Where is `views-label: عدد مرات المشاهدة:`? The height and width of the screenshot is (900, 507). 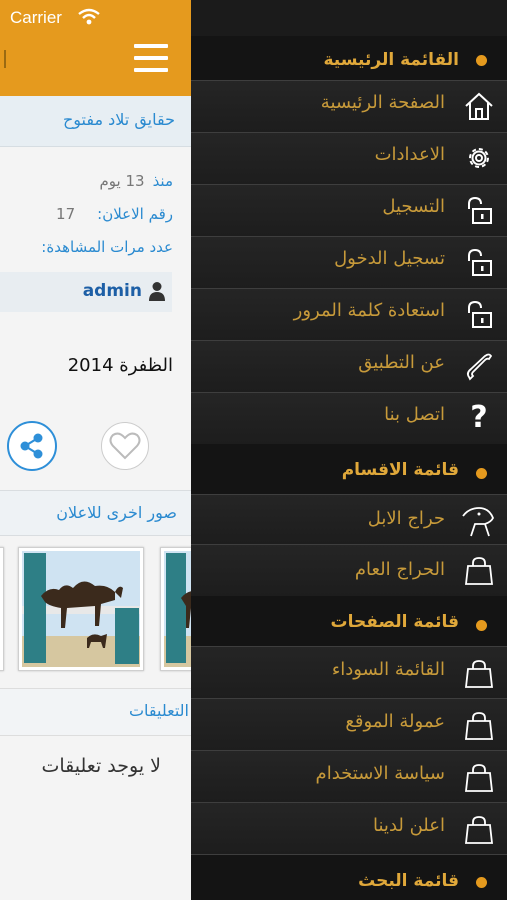
views-label: عدد مرات المشاهدة: is located at coordinates (107, 247).